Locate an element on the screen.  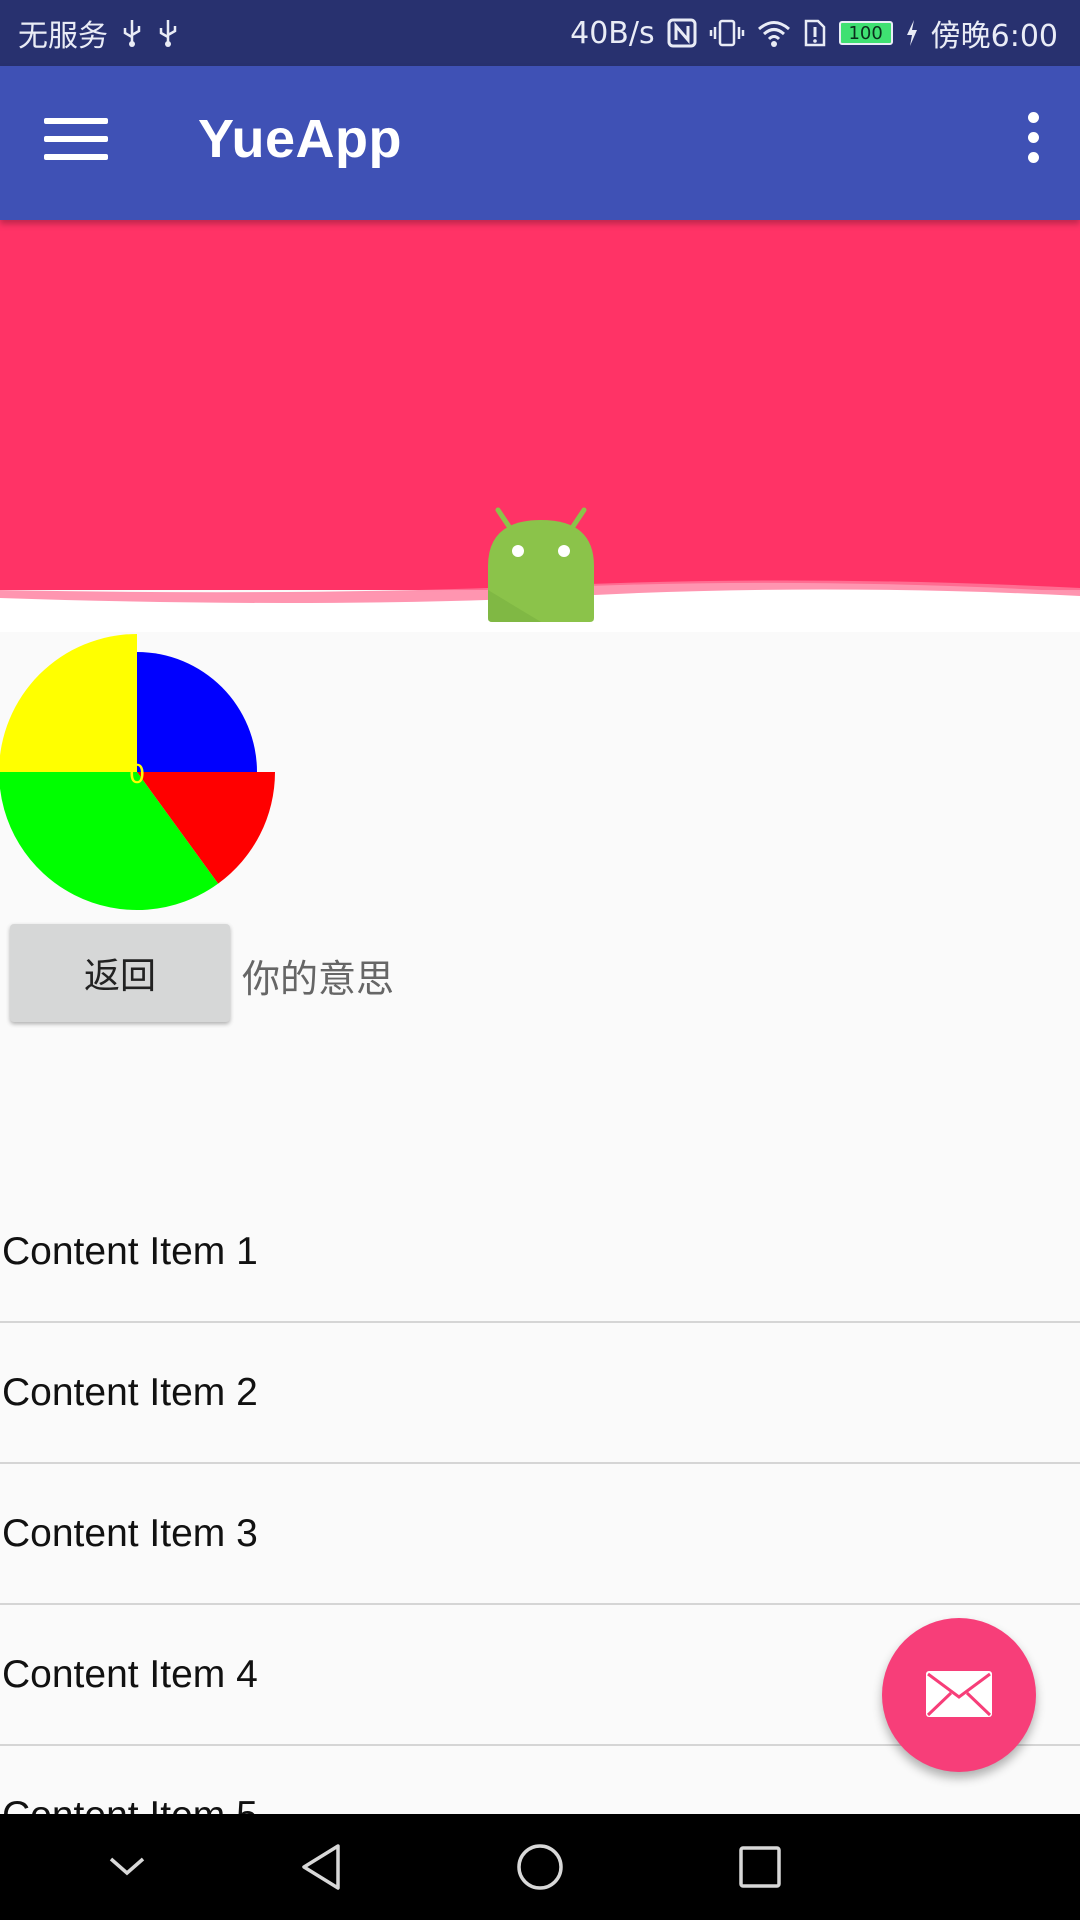
status-right: 40B/s 100 傍晚6:00 is located at coordinates (814, 33).